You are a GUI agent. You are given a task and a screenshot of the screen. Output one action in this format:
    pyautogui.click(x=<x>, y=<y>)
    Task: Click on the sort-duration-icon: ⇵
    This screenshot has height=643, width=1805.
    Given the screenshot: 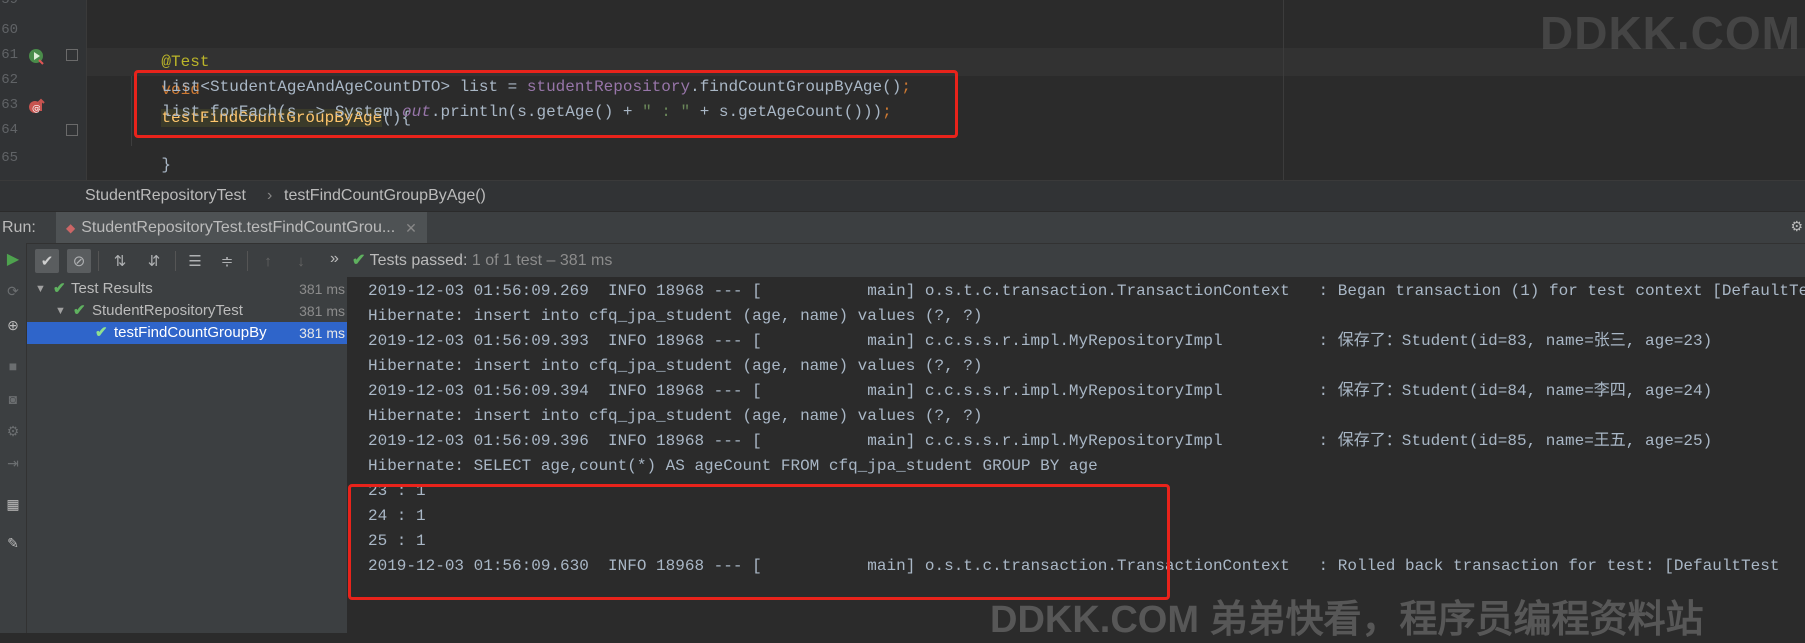 What is the action you would take?
    pyautogui.click(x=154, y=261)
    